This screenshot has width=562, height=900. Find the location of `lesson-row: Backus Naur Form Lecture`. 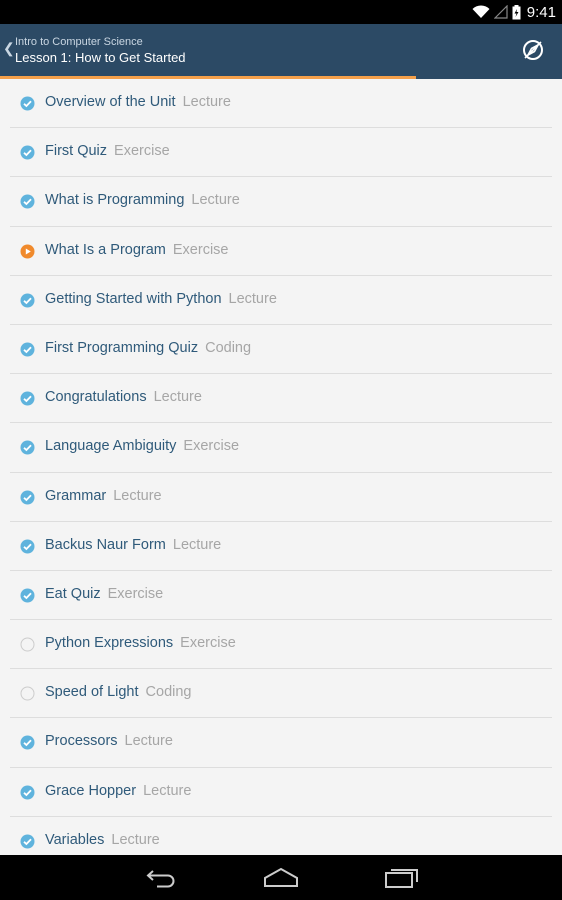

lesson-row: Backus Naur Form Lecture is located at coordinates (281, 546).